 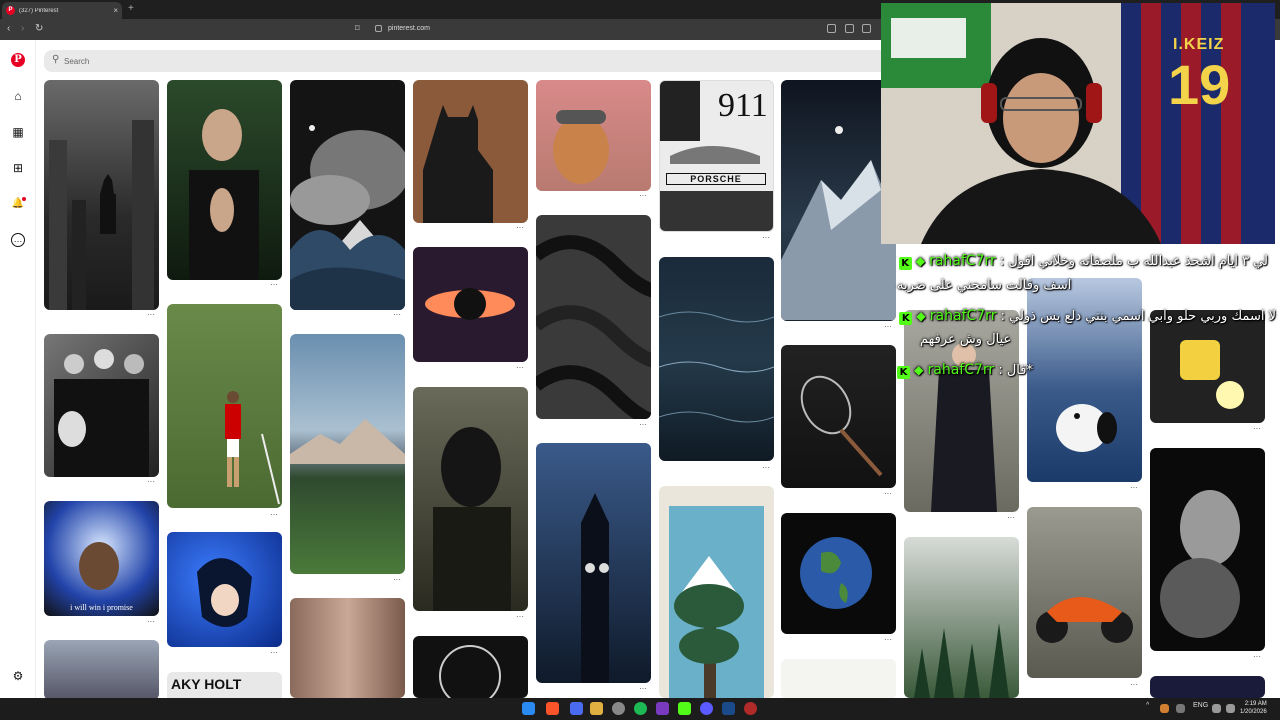 I want to click on kick-badge-icon: K, so click(x=905, y=263).